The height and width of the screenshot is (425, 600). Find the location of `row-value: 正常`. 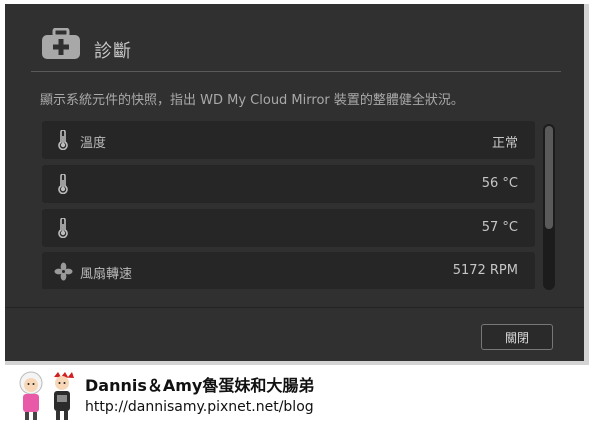

row-value: 正常 is located at coordinates (504, 143).